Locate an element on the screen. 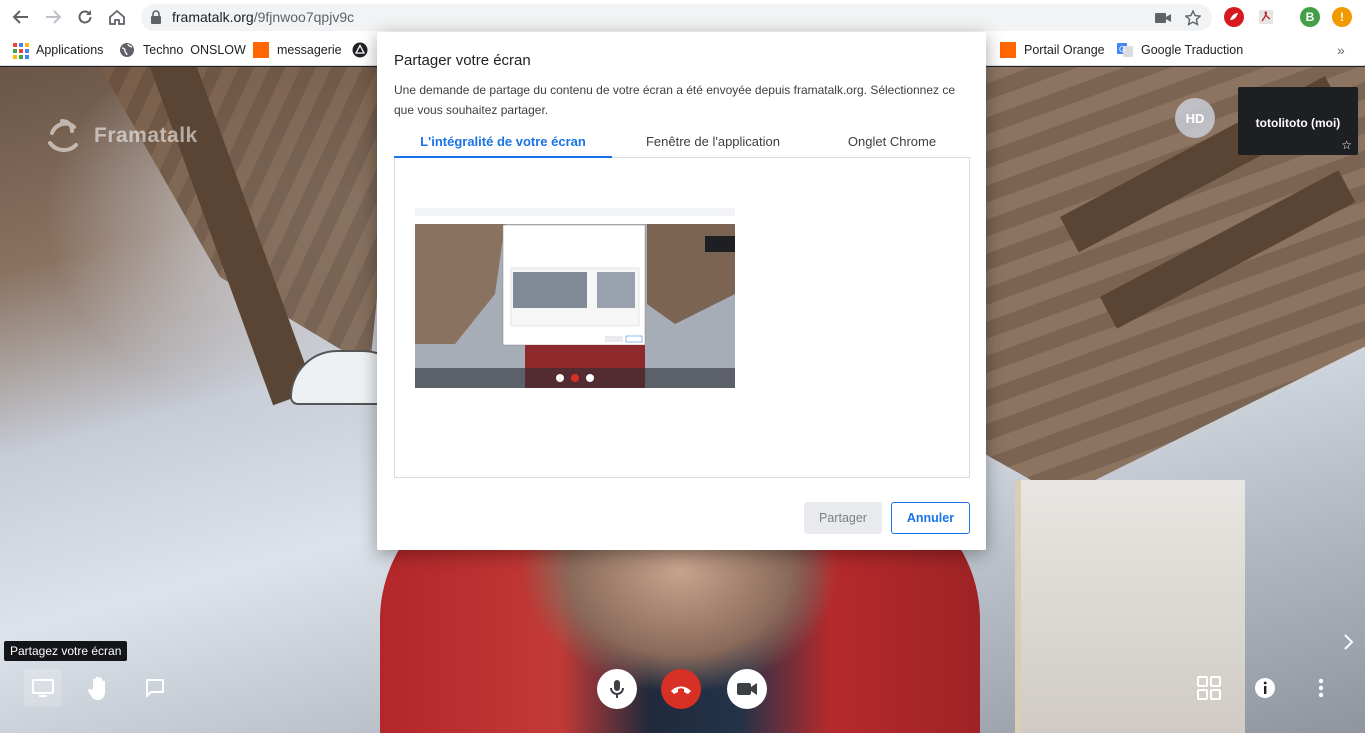 The height and width of the screenshot is (733, 1365). browser-toolbar: framatalk.org/9fjnwoo7qpjv9c B ! is located at coordinates (682, 17).